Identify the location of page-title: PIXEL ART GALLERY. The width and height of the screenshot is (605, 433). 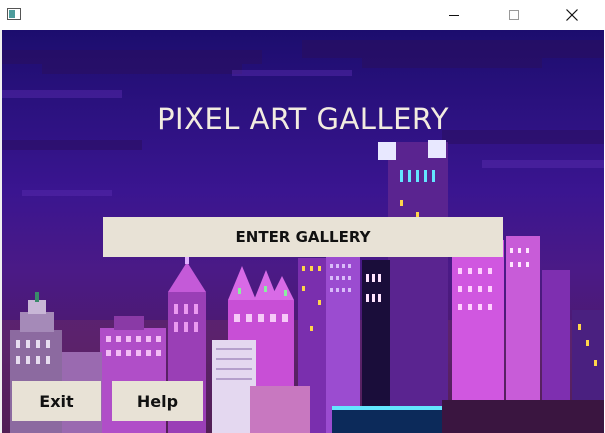
(303, 119).